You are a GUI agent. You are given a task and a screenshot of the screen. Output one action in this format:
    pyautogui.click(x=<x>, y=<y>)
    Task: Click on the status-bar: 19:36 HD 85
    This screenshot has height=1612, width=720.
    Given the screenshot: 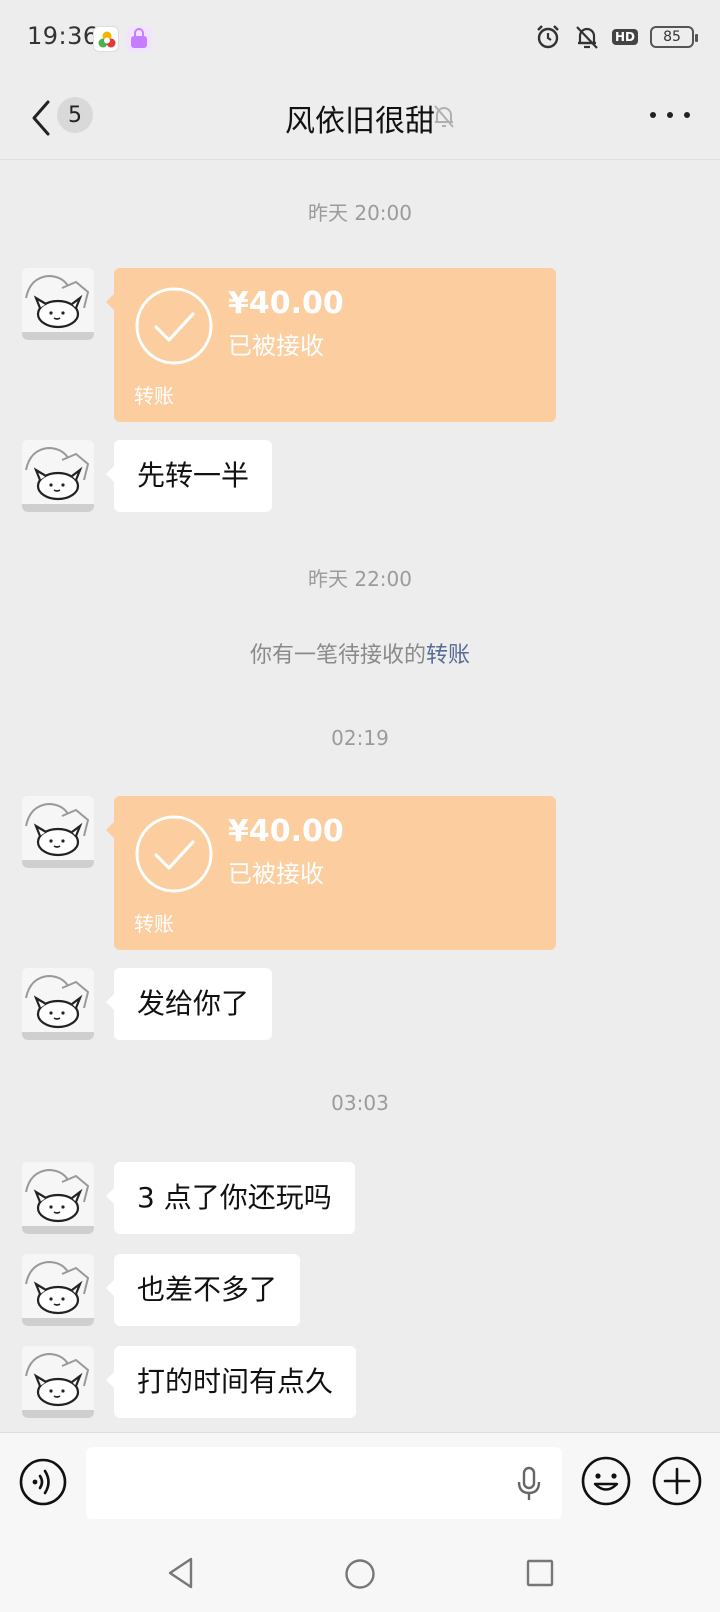 What is the action you would take?
    pyautogui.click(x=360, y=38)
    